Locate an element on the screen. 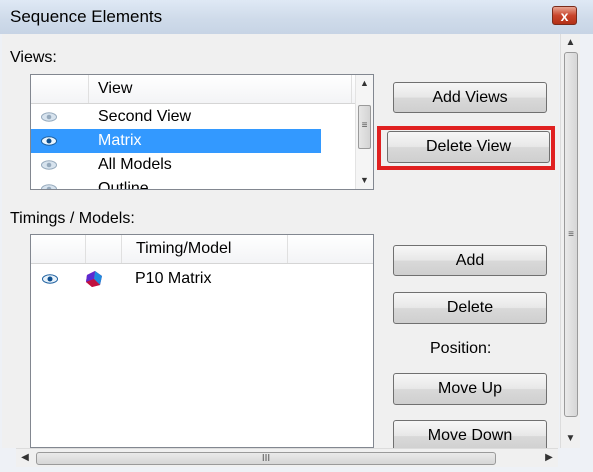 This screenshot has width=593, height=472. add-views-button: Add Views is located at coordinates (470, 97).